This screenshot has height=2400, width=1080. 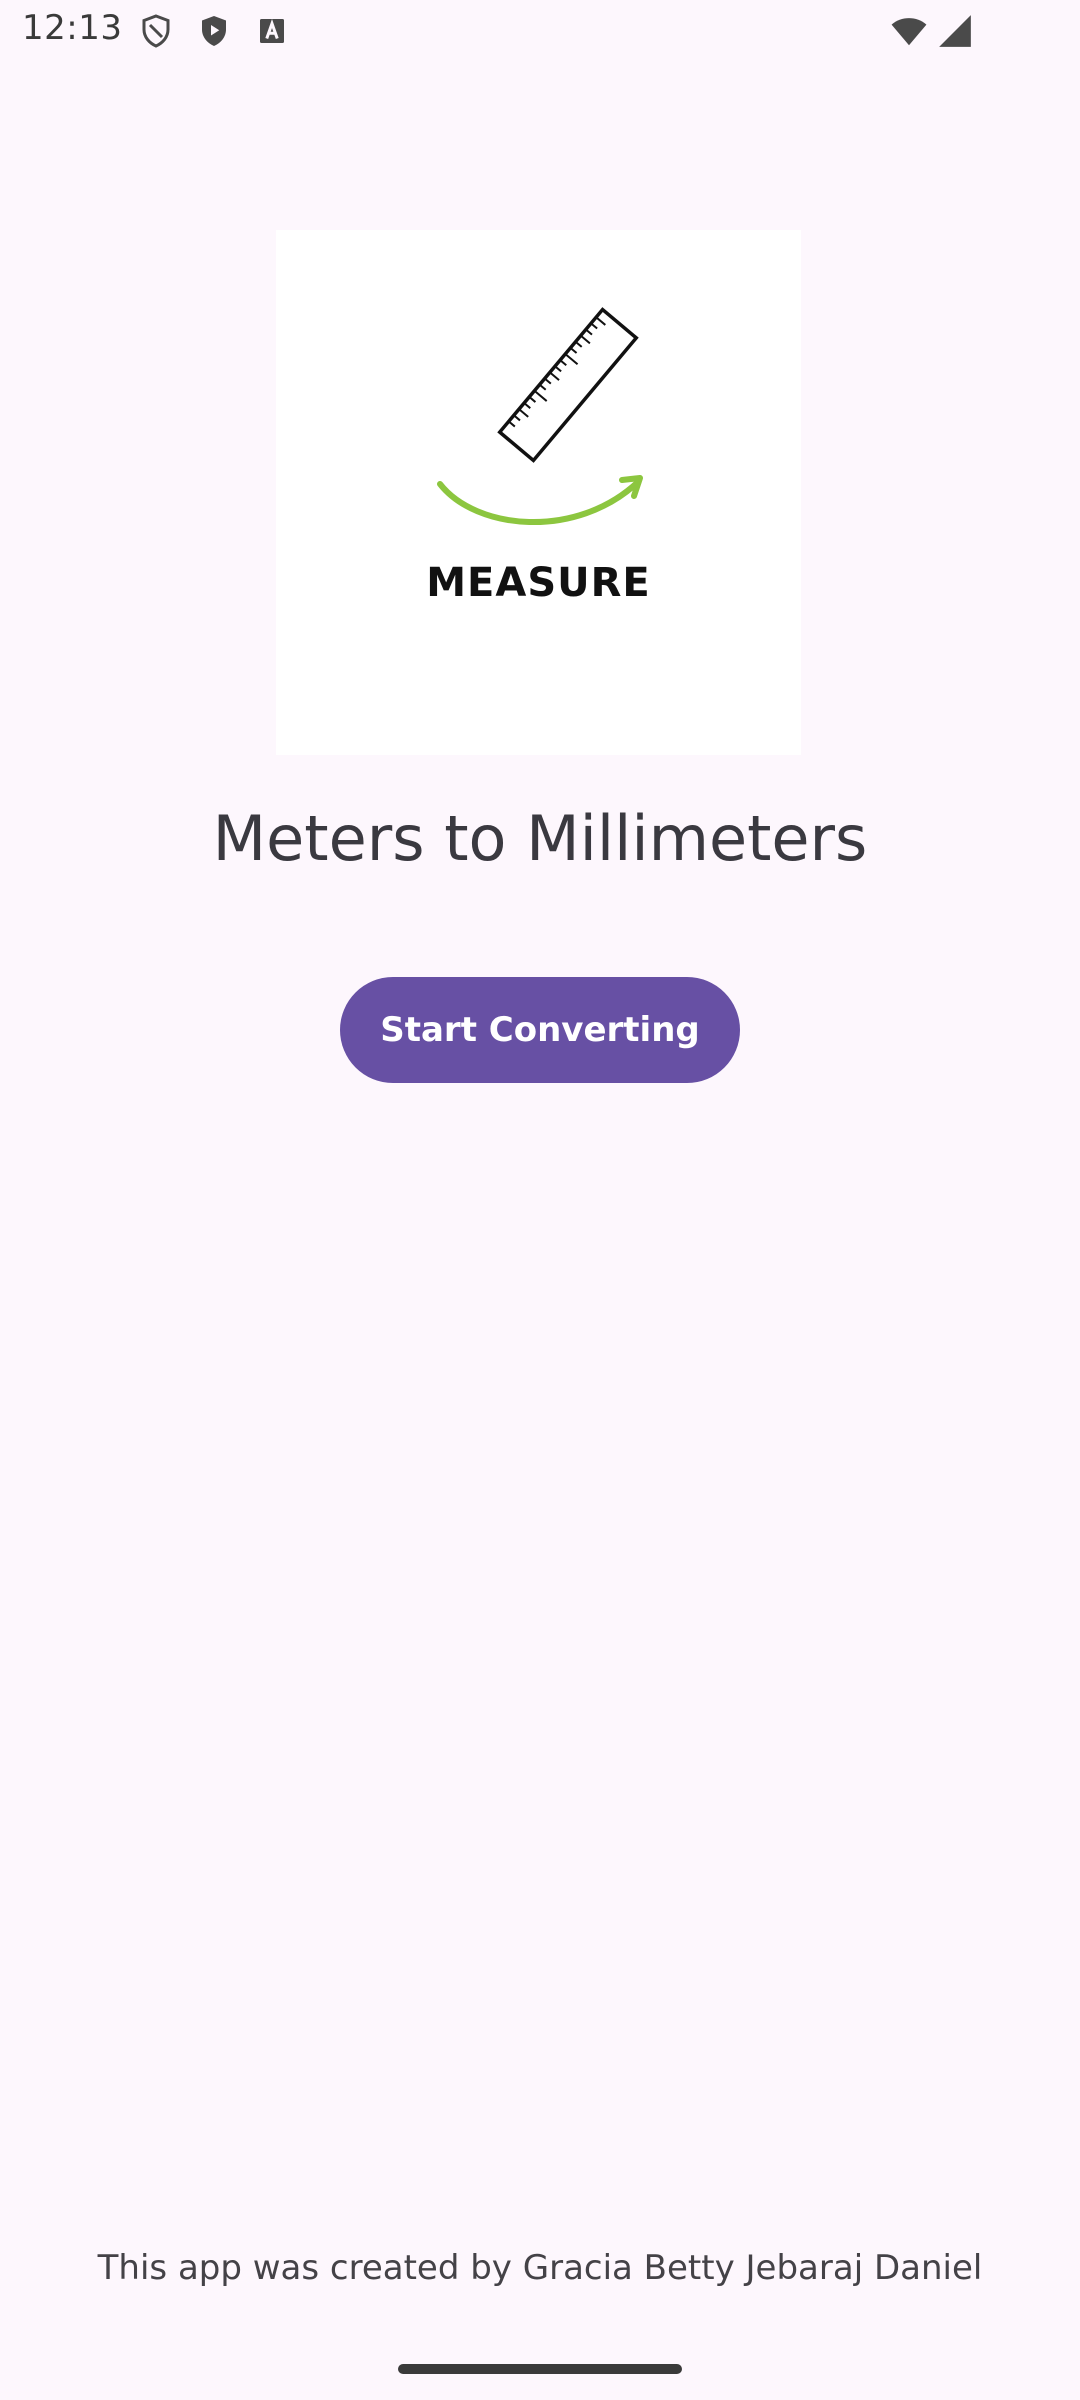 What do you see at coordinates (540, 1030) in the screenshot?
I see `start-converting-button: Start Converting` at bounding box center [540, 1030].